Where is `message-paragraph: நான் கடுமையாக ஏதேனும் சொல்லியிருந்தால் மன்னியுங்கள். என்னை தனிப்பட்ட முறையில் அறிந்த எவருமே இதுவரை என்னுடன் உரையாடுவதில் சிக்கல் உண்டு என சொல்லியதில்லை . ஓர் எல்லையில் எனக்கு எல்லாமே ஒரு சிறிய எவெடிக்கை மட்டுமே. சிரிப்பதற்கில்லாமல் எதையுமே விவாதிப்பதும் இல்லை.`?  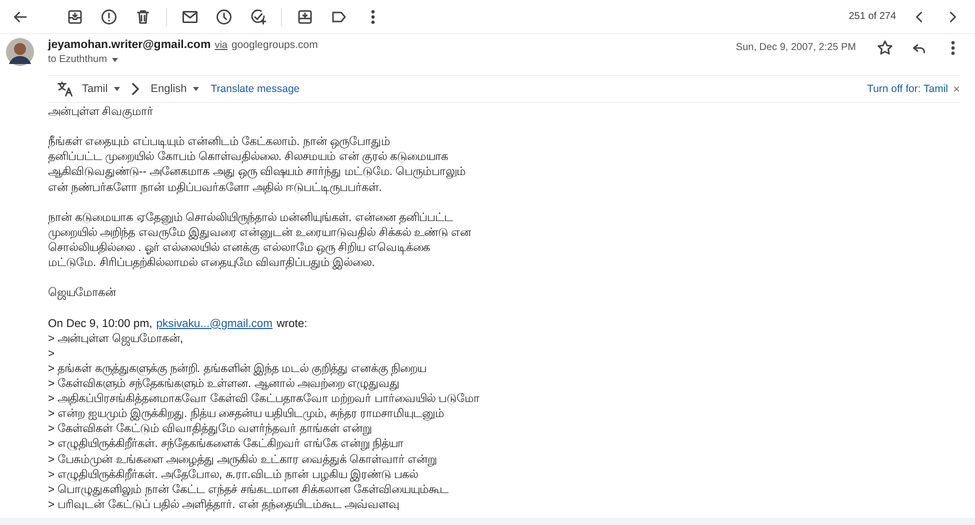
message-paragraph: நான் கடுமையாக ஏதேனும் சொல்லியிருந்தால் மன்னியுங்கள். என்னை தனிப்பட்ட முறையில் அறிந்த எவருமே இதுவரை என்னுடன் உரையாடுவதில் சிக்கல் உண்டு என சொல்லியதில்லை . ஓர் எல்லையில் எனக்கு எல்லாமே ஒரு சிறிய எவெடிக்கை மட்டுமே. சிரிப்பதற்கில்லாமல் எதையுமே விவாதிப்பதும் இல்லை. is located at coordinates (260, 241).